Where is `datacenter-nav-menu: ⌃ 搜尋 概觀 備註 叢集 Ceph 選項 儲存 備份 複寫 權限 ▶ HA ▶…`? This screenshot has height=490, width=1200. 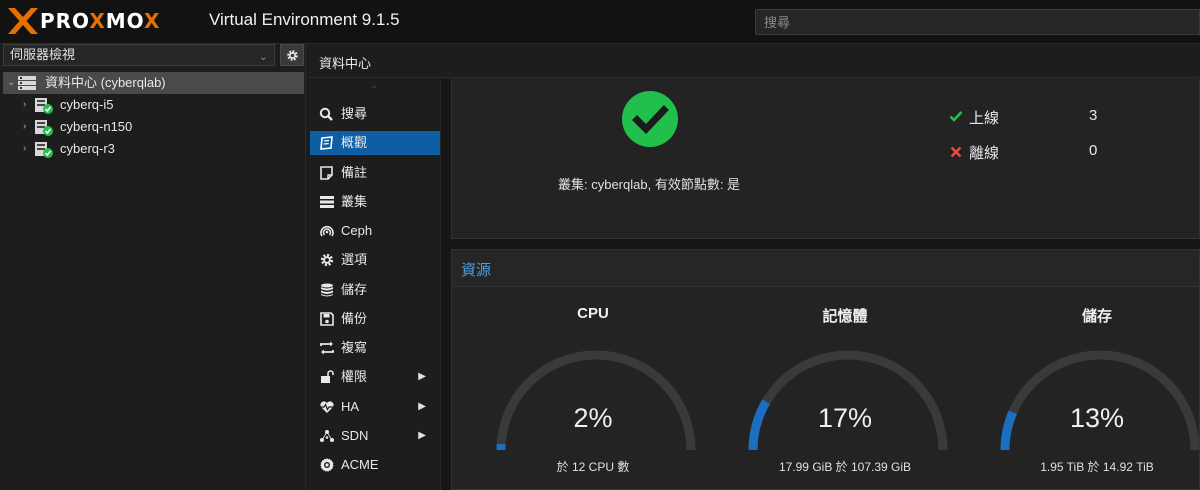
datacenter-nav-menu: ⌃ 搜尋 概觀 備註 叢集 Ceph 選項 儲存 備份 複寫 權限 ▶ HA ▶… is located at coordinates (374, 284).